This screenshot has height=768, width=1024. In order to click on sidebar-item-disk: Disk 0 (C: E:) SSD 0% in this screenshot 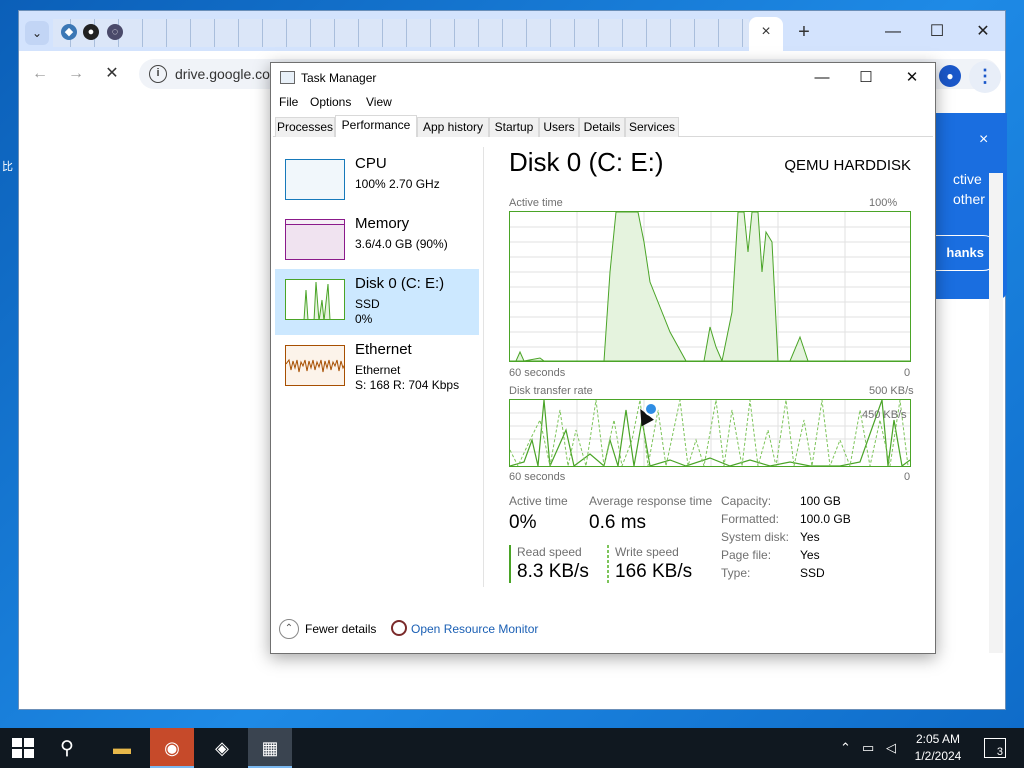, I will do `click(377, 302)`.